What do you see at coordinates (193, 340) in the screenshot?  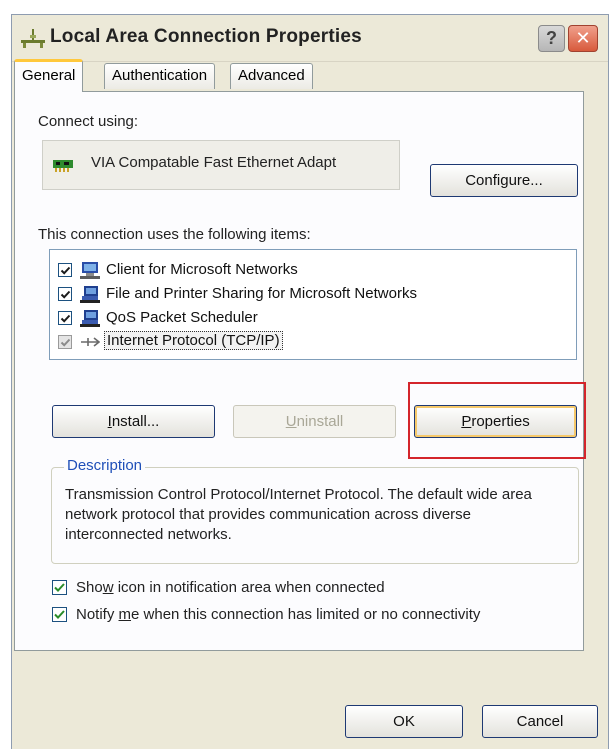 I see `item-label: Internet Protocol (TCP/IP)` at bounding box center [193, 340].